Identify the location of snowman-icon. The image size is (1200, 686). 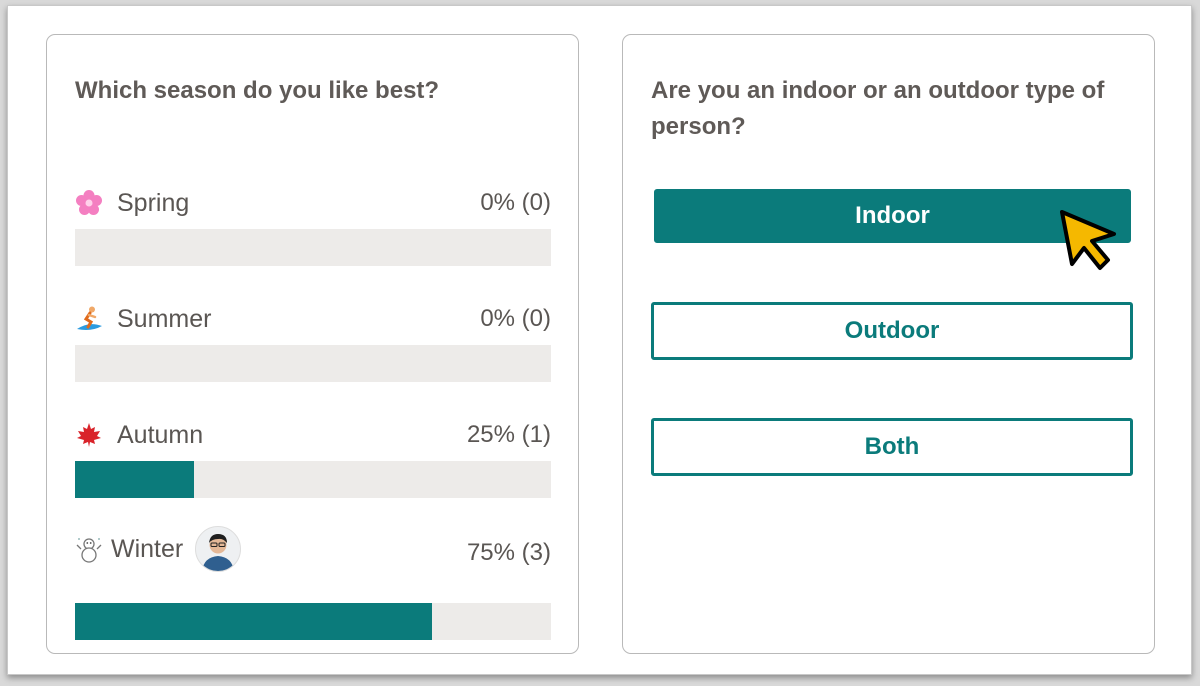
(90, 549).